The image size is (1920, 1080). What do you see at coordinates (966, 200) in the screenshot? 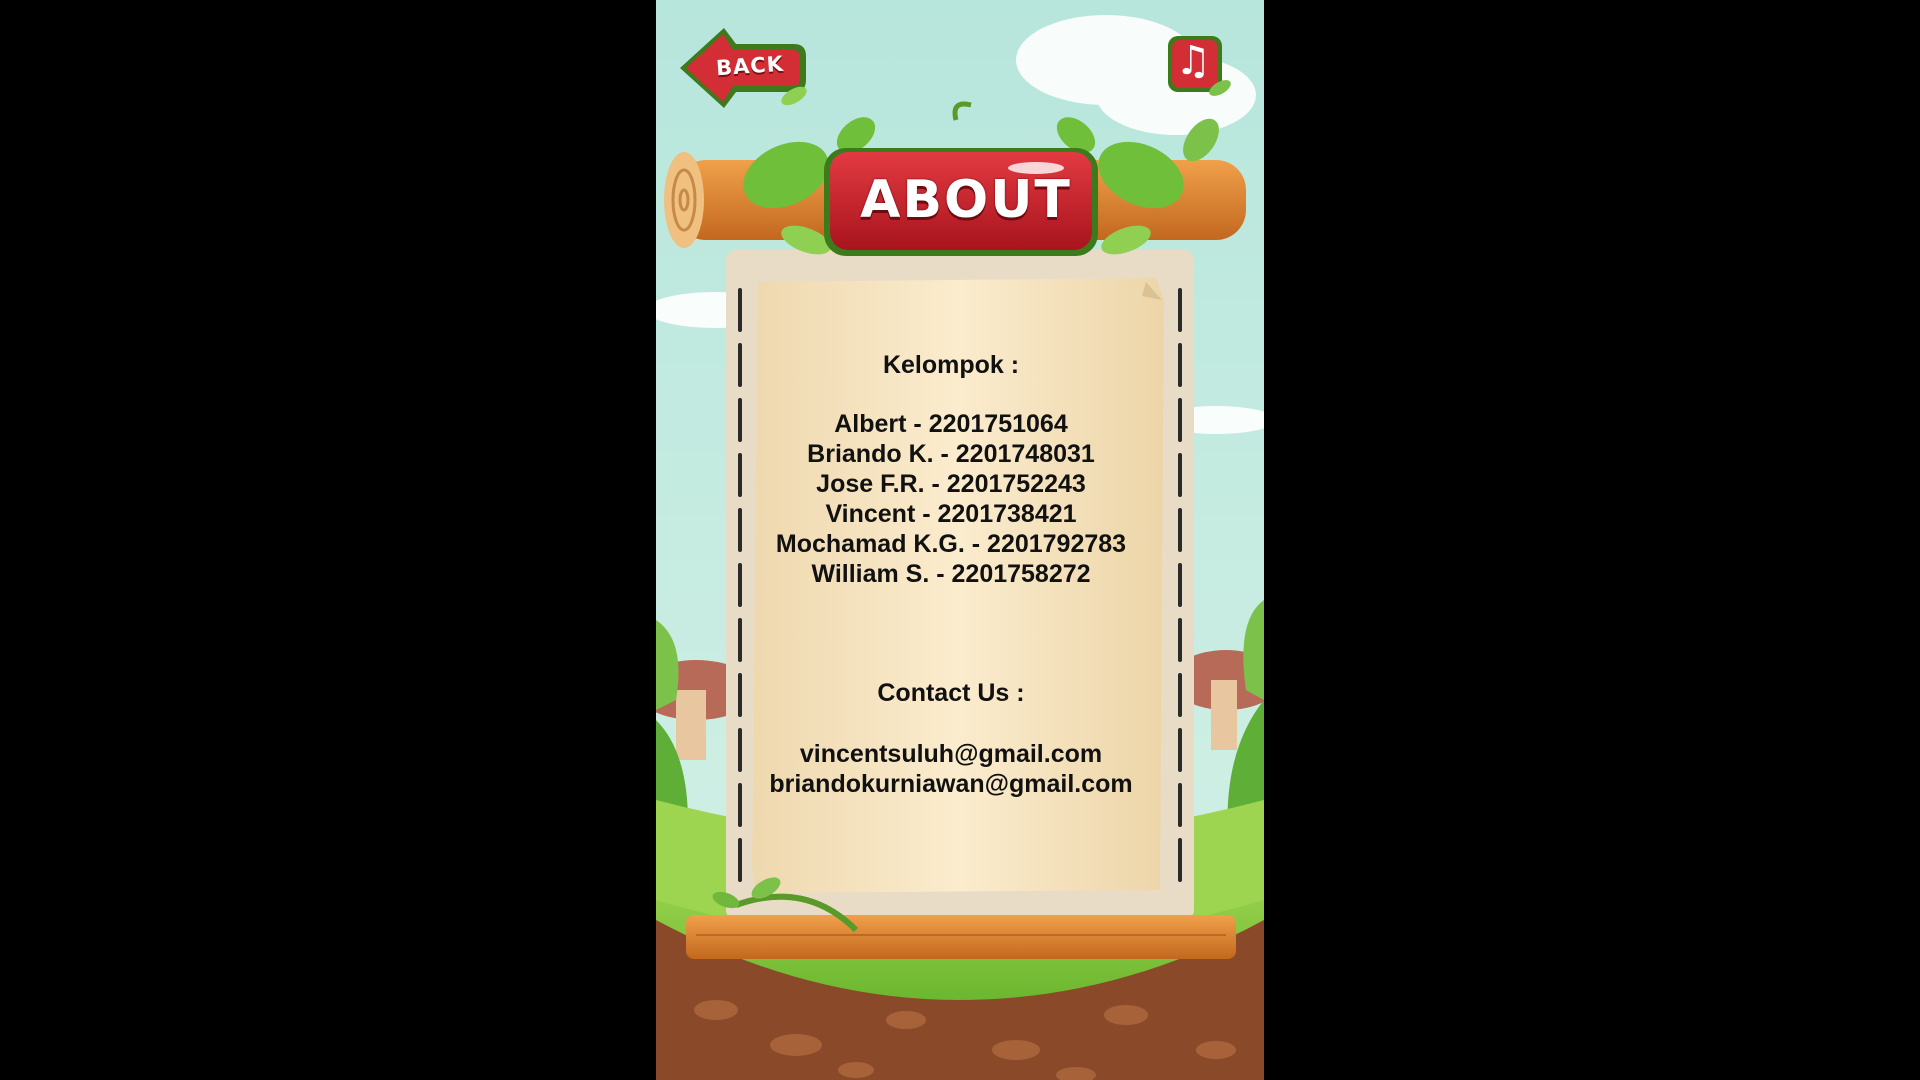
I see `page-title: ABOUT` at bounding box center [966, 200].